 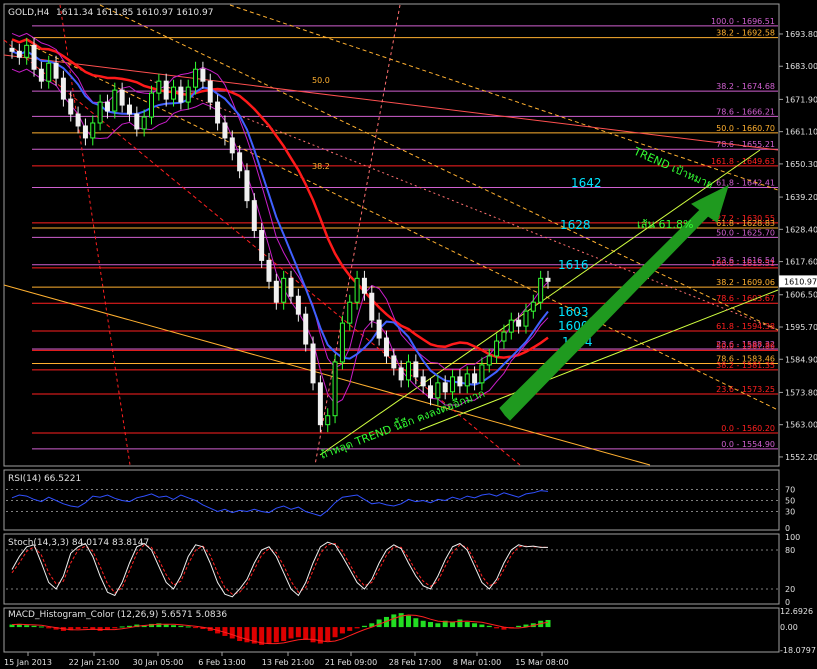 What do you see at coordinates (792, 537) in the screenshot?
I see `stoch-tick-0: 100` at bounding box center [792, 537].